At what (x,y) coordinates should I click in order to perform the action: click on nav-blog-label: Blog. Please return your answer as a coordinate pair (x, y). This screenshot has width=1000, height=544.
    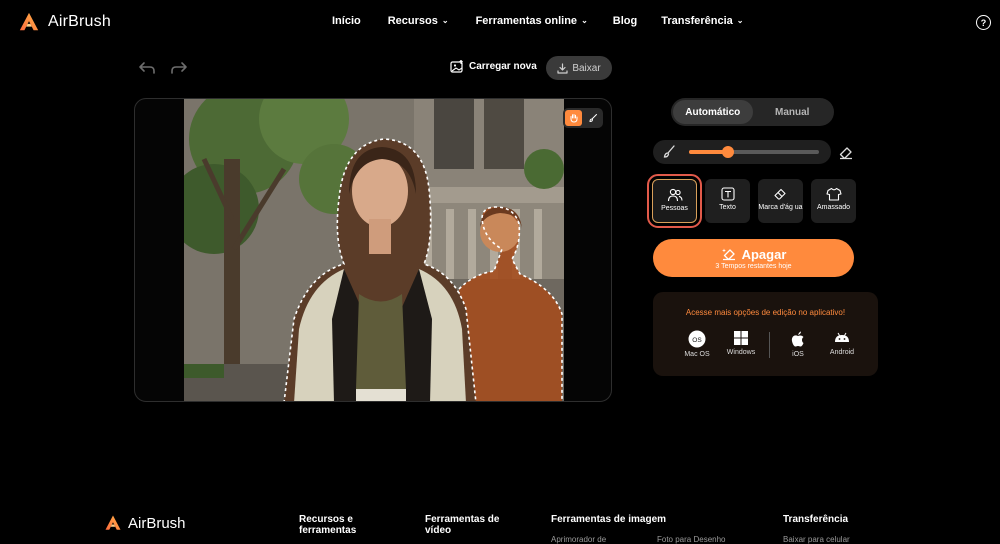
    Looking at the image, I should click on (625, 21).